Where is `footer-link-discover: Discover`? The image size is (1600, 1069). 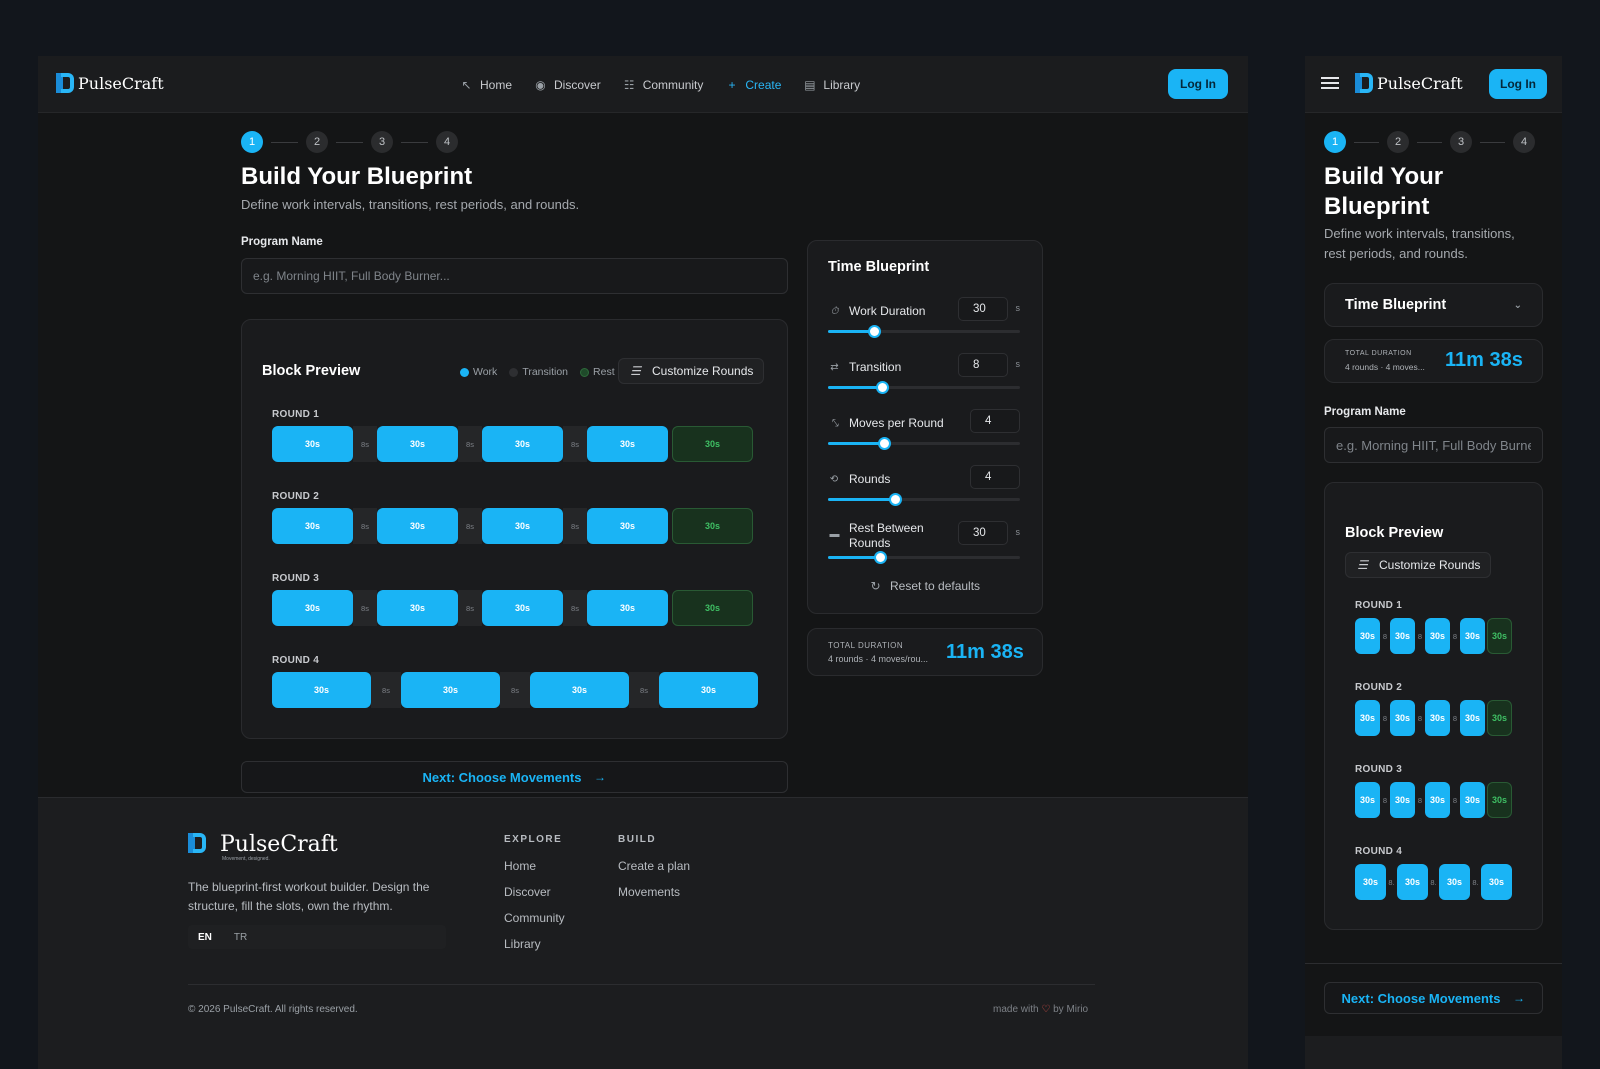
footer-link-discover: Discover is located at coordinates (534, 892).